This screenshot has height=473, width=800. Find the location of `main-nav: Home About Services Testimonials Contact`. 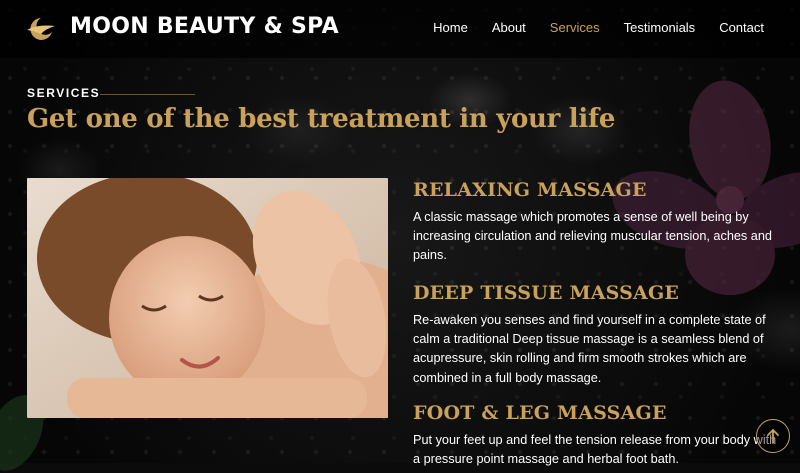

main-nav: Home About Services Testimonials Contact is located at coordinates (586, 27).